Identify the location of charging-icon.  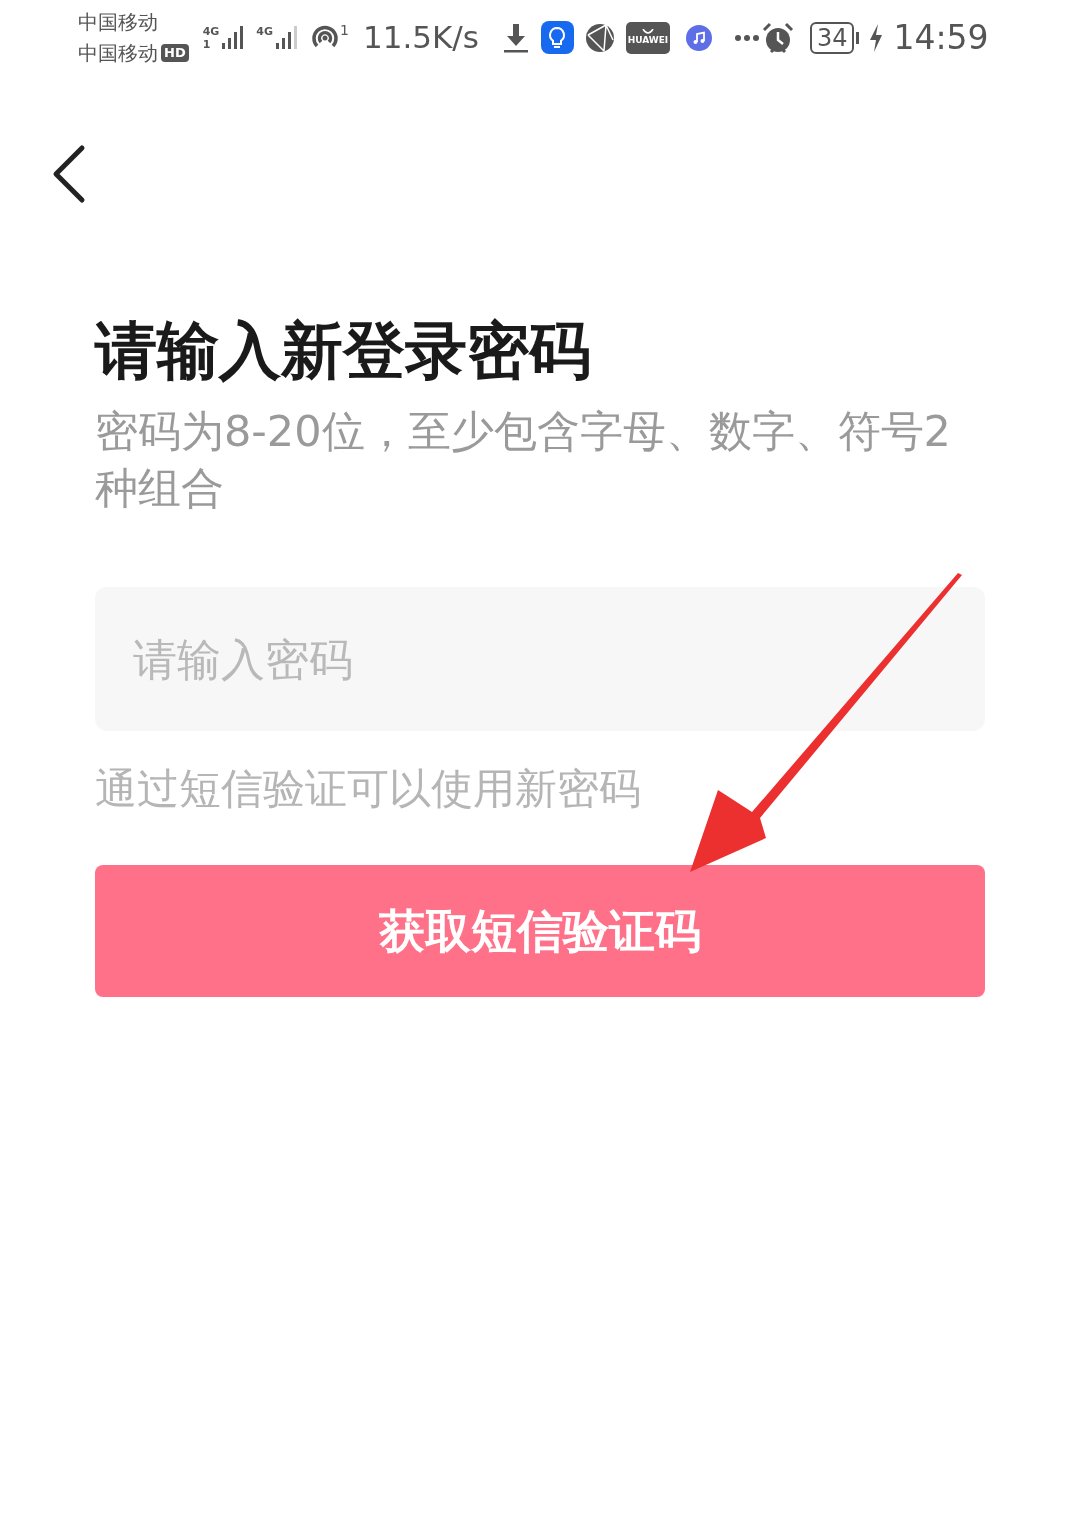
(876, 37).